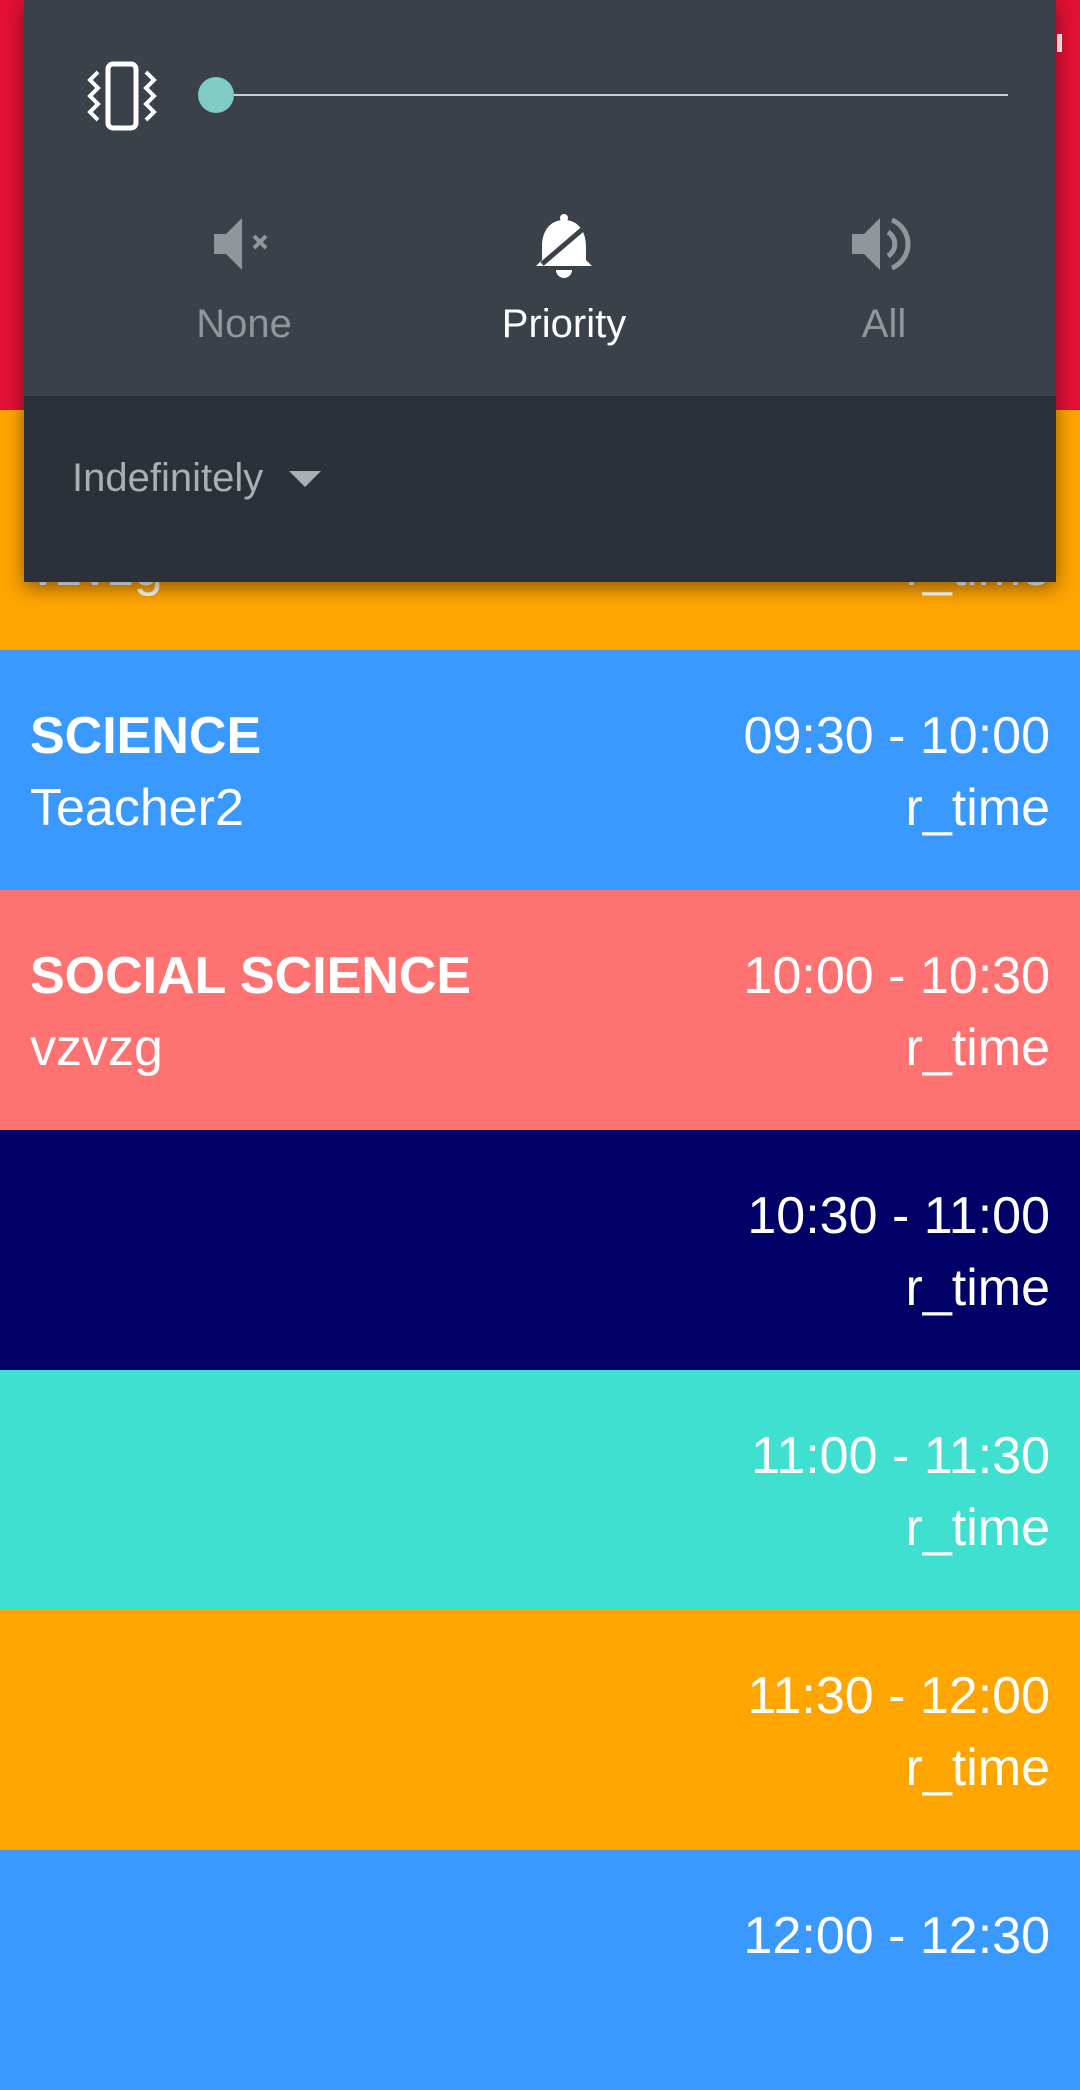 Image resolution: width=1080 pixels, height=2090 pixels. What do you see at coordinates (900, 1456) in the screenshot?
I see `row-time: 11:00 - 11:30` at bounding box center [900, 1456].